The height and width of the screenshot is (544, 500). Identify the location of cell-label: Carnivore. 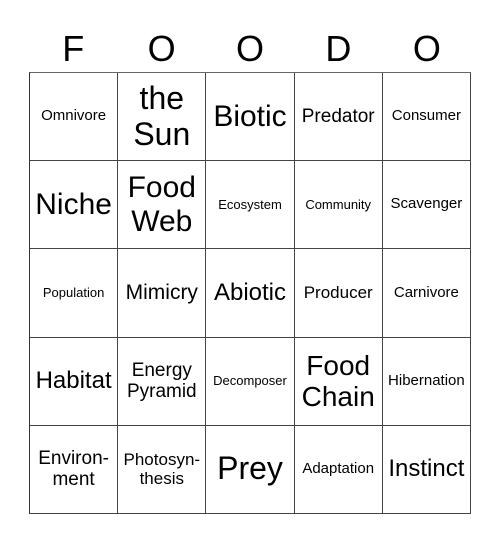
(426, 292).